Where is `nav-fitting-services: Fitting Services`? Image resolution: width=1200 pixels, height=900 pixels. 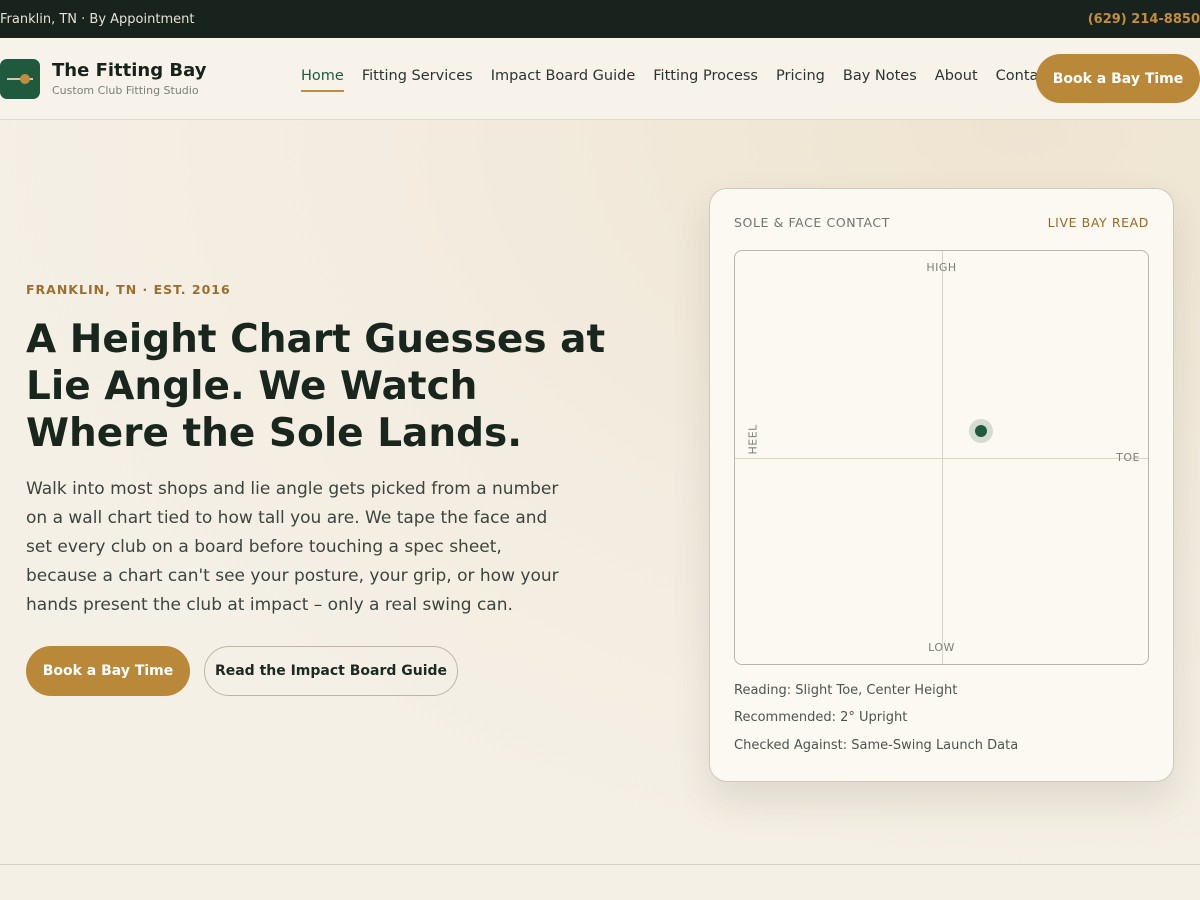 nav-fitting-services: Fitting Services is located at coordinates (417, 80).